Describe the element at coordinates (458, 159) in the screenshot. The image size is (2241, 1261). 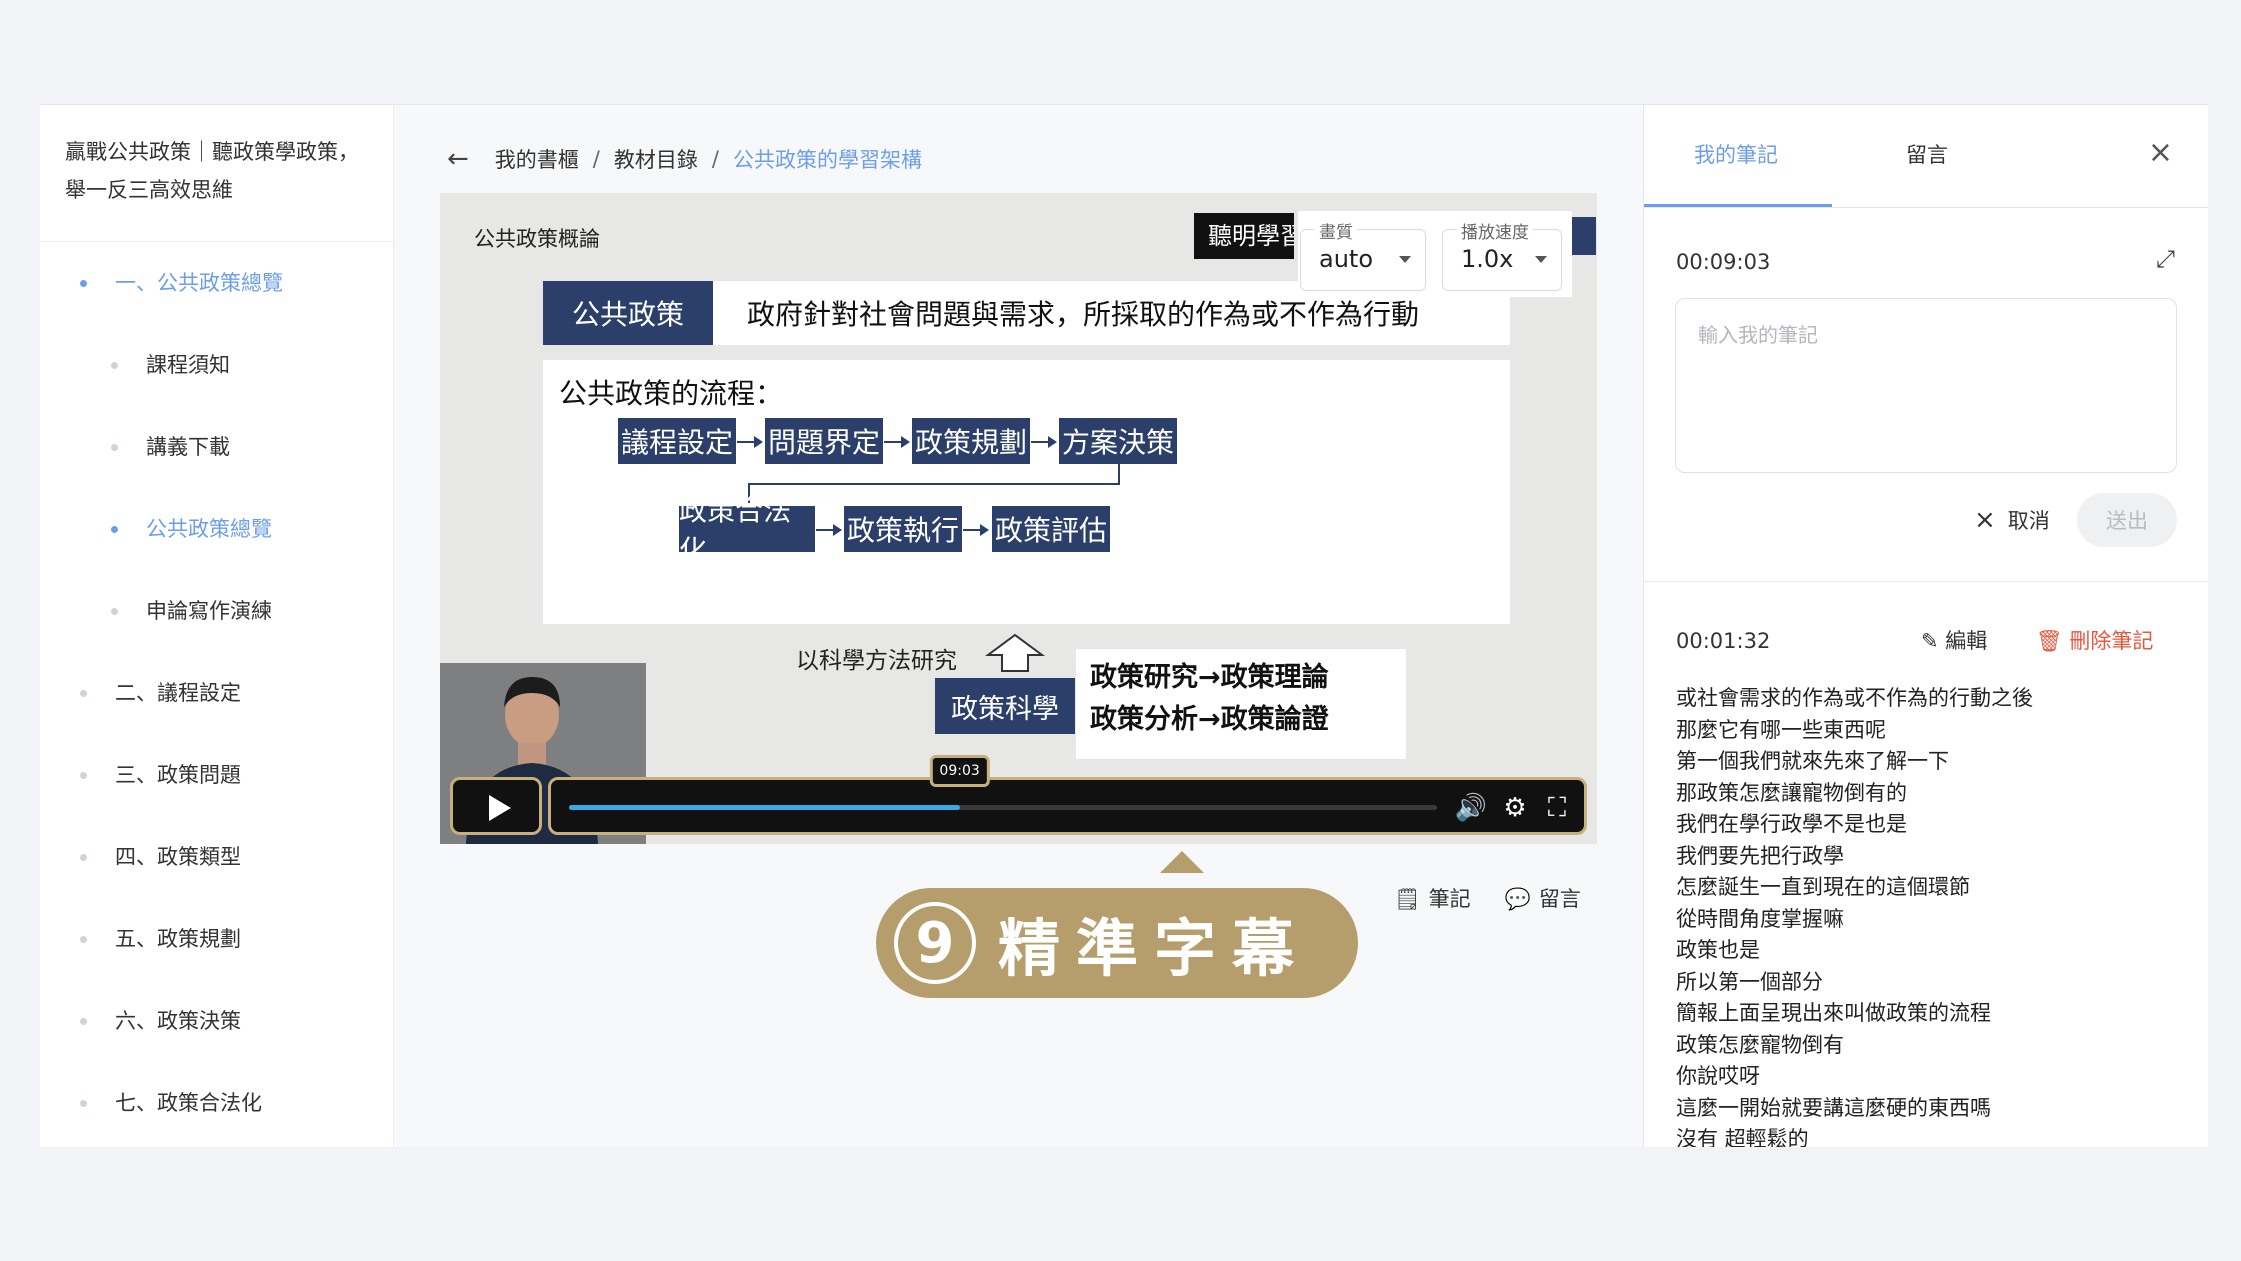
I see `back-arrow-icon: ←` at that location.